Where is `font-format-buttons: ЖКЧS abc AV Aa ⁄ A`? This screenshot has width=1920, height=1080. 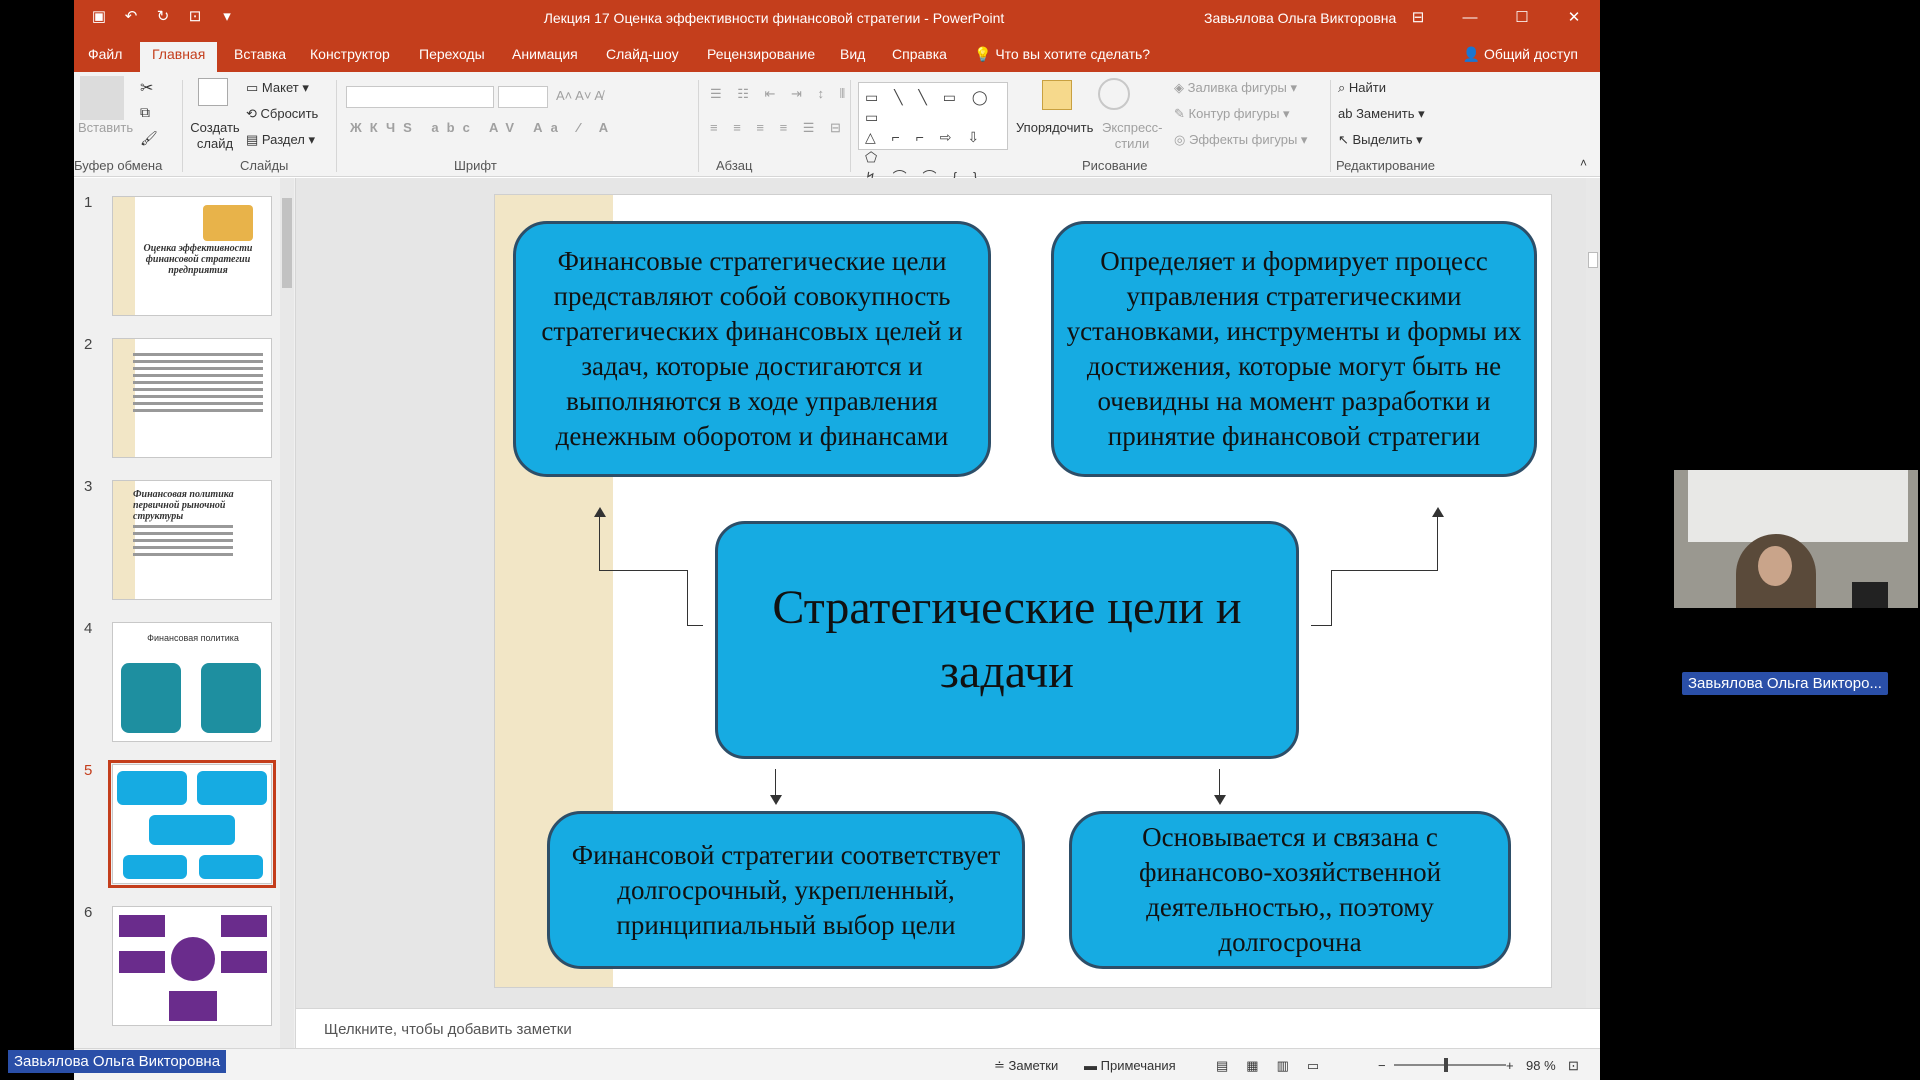 font-format-buttons: ЖКЧS abc AV Aa ⁄ A is located at coordinates (483, 127).